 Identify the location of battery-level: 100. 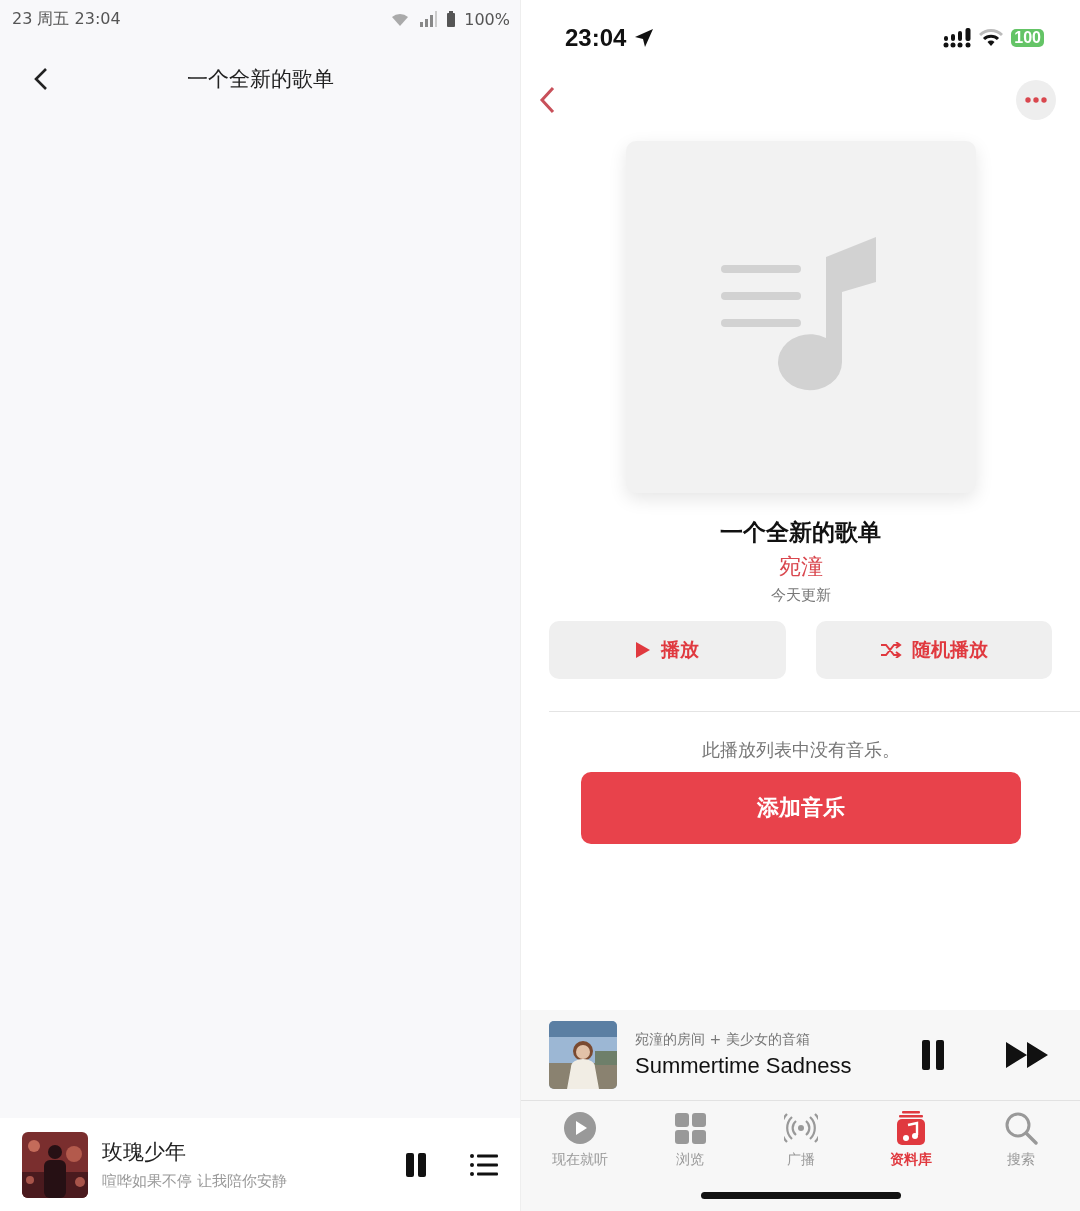
(1027, 37).